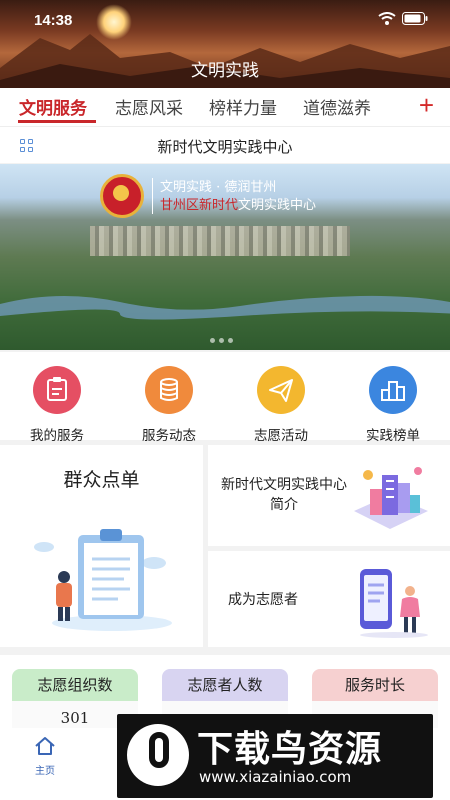 This screenshot has width=450, height=800. What do you see at coordinates (290, 749) in the screenshot?
I see `watermark-title: 下载鸟资源` at bounding box center [290, 749].